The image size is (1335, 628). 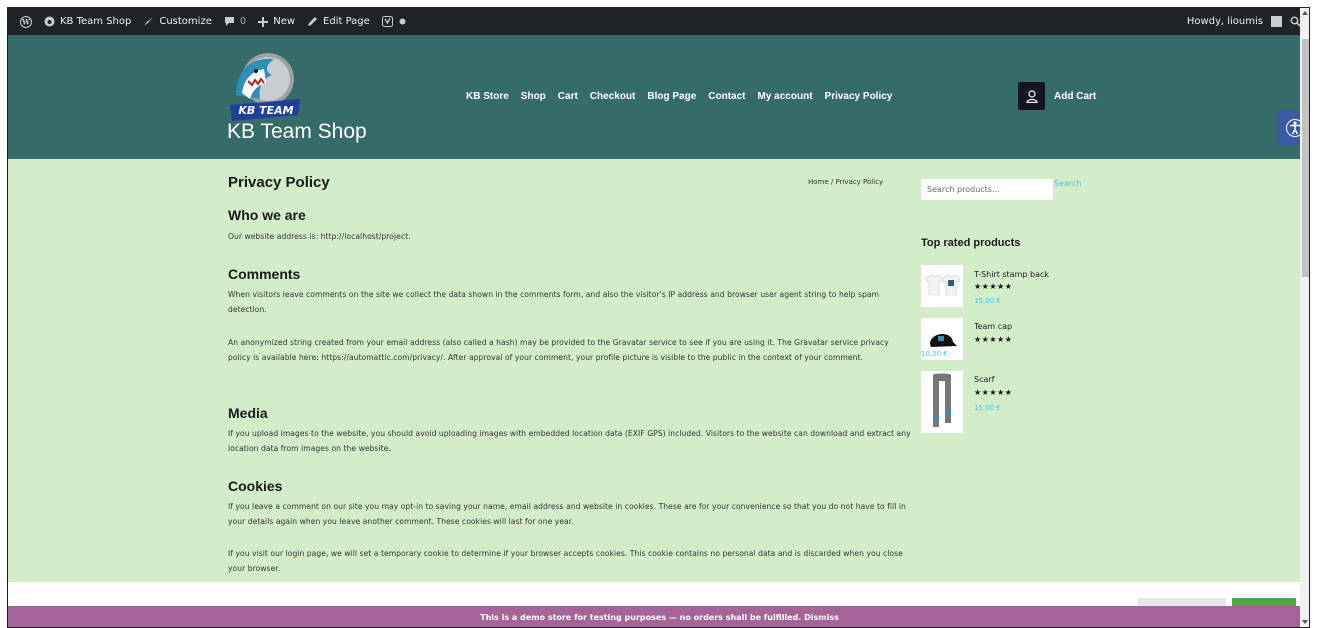 I want to click on product-search-button: Search, so click(x=1067, y=183).